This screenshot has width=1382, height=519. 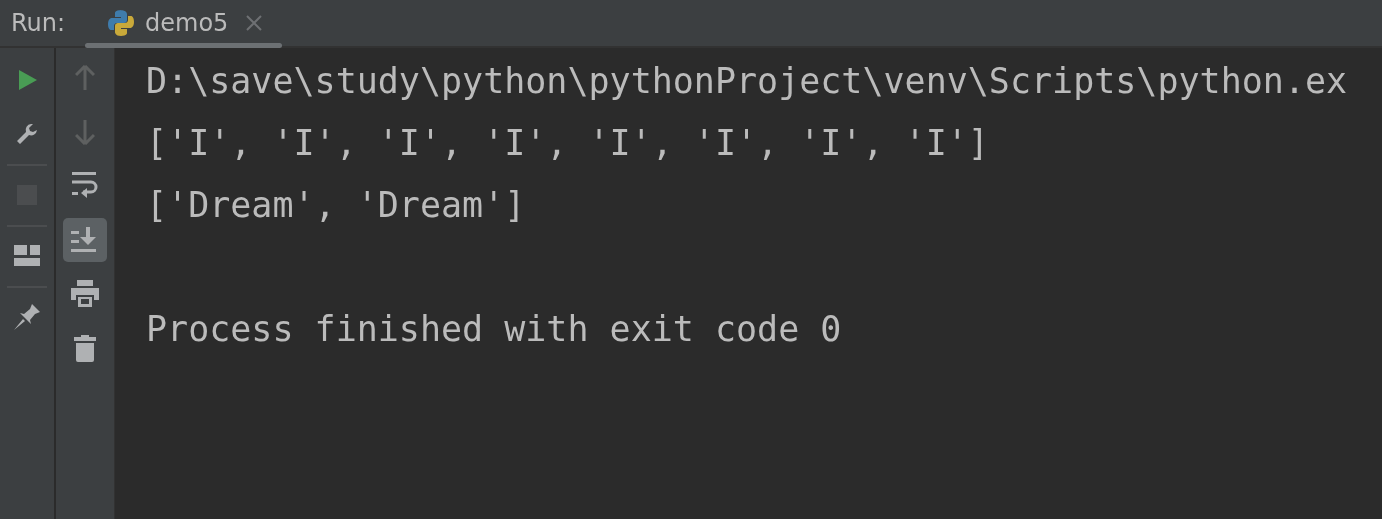 What do you see at coordinates (85, 186) in the screenshot?
I see `soft-wrap-icon` at bounding box center [85, 186].